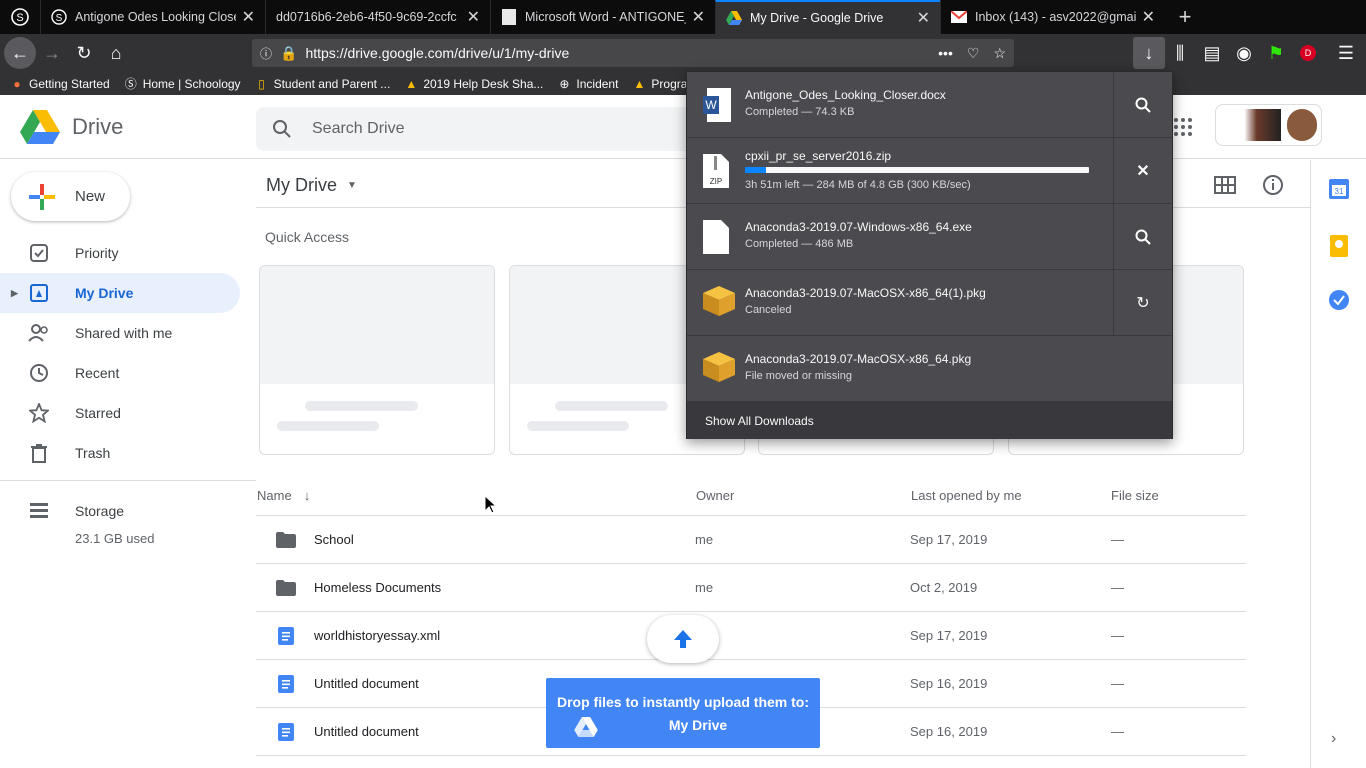  Describe the element at coordinates (1052, 17) in the screenshot. I see `browser-tab-5: Inbox (143) - asv2022@gmail.c ✕` at that location.